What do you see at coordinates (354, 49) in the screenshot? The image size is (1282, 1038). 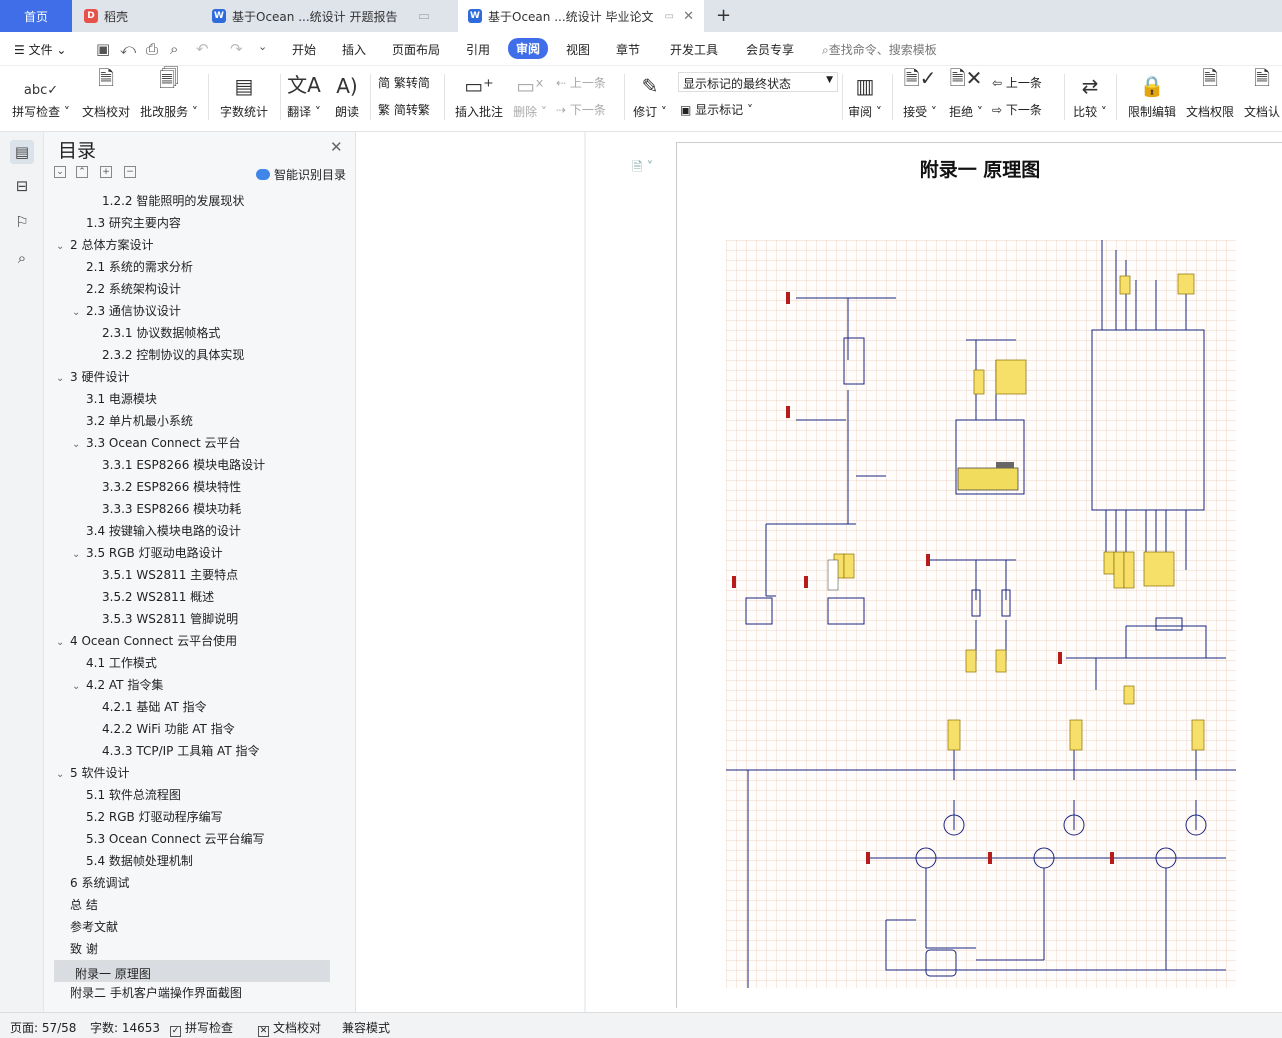 I see `menu-insert: 插入` at bounding box center [354, 49].